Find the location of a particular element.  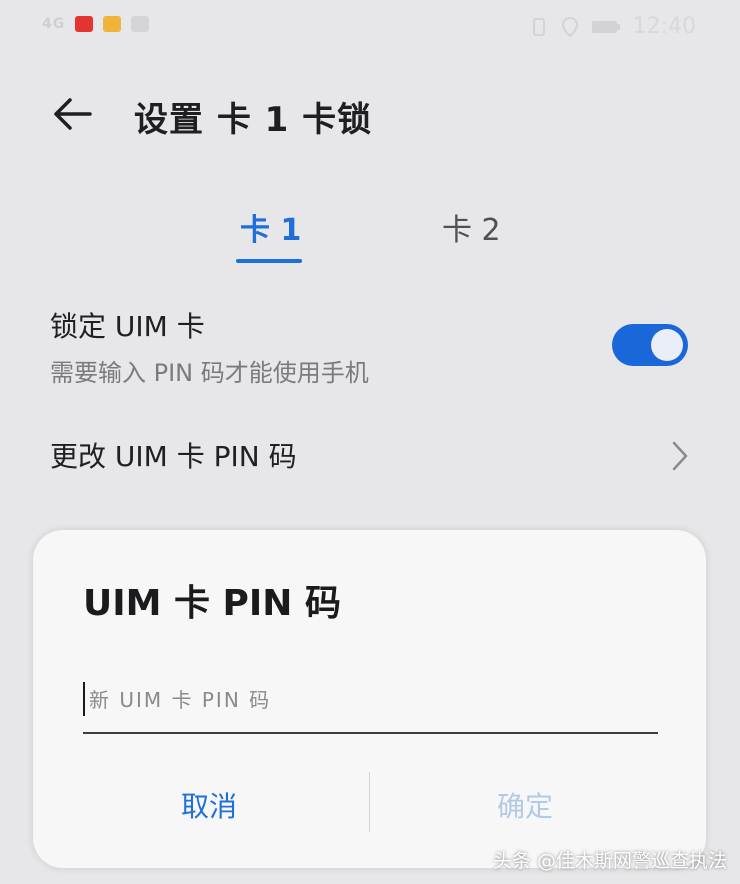

tab-card-2: 卡 2 is located at coordinates (471, 227).